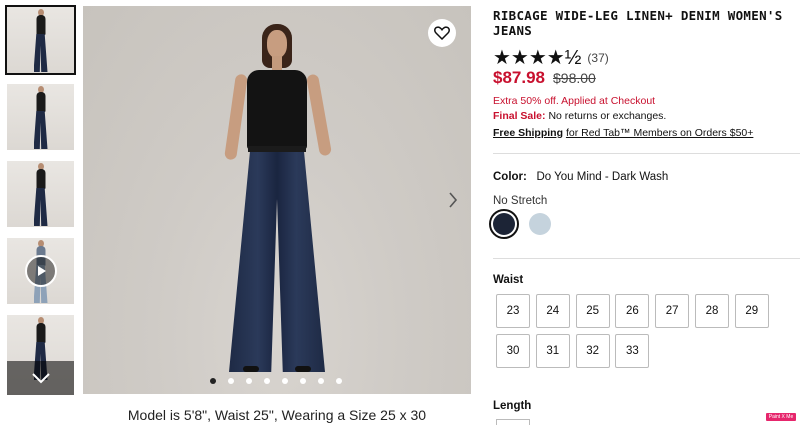 This screenshot has height=425, width=800. I want to click on thumbnail-strip, so click(40, 205).